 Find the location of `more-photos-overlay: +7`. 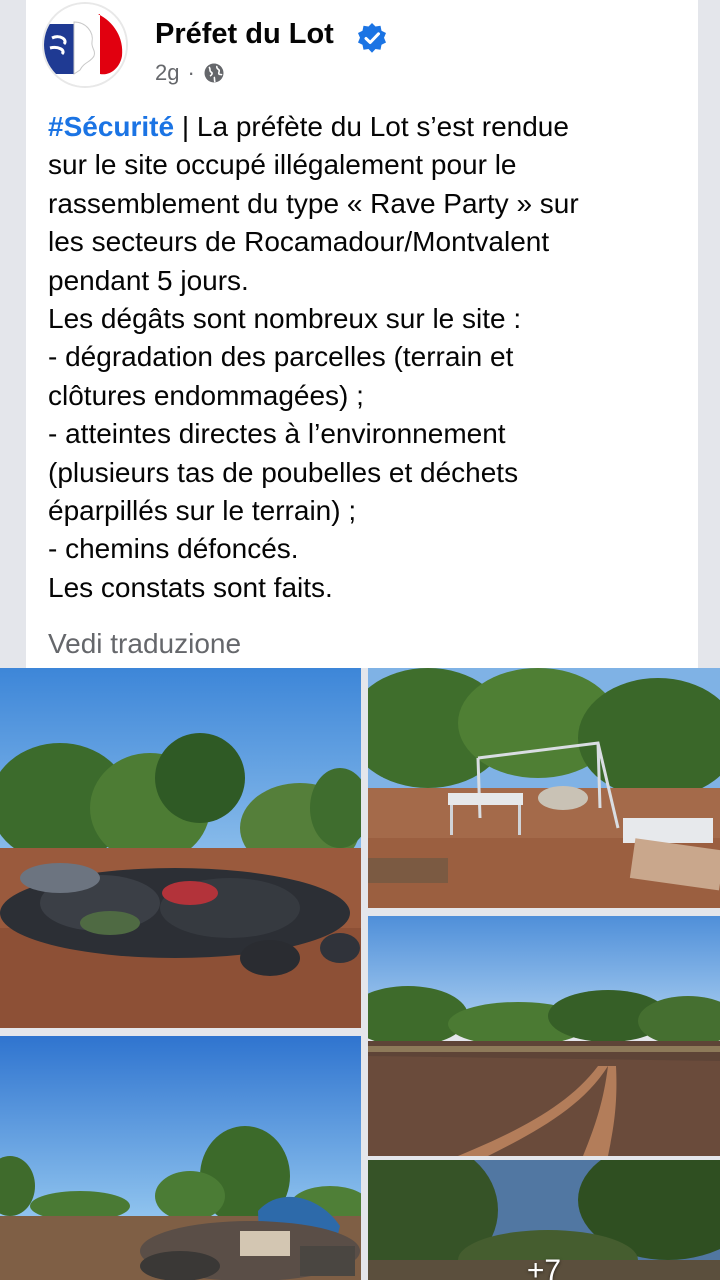

more-photos-overlay: +7 is located at coordinates (544, 1220).